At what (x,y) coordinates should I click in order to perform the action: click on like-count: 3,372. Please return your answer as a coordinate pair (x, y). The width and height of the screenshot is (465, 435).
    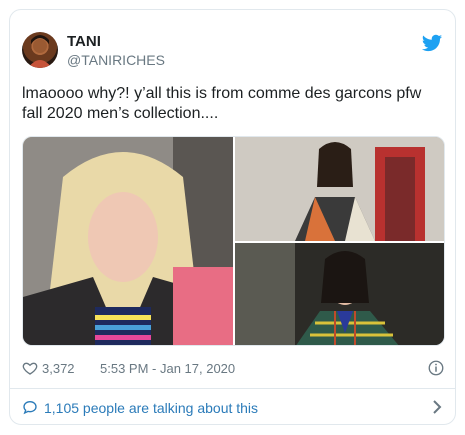
    Looking at the image, I should click on (58, 368).